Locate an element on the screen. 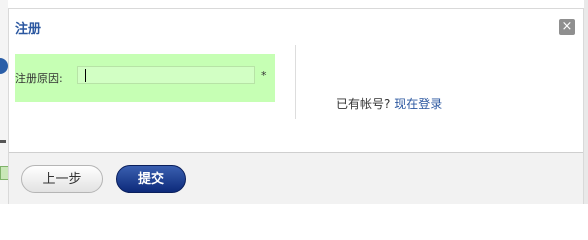 Image resolution: width=588 pixels, height=240 pixels. dialog-title: 注册 is located at coordinates (28, 29).